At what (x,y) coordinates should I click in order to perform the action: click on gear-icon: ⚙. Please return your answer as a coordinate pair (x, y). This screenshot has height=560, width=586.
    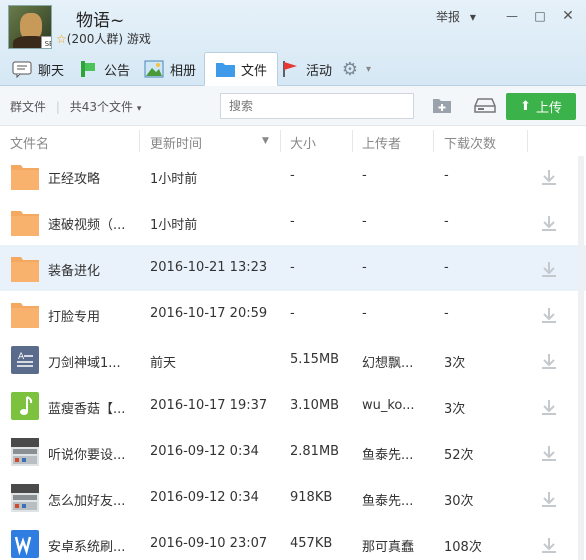
    Looking at the image, I should click on (350, 69).